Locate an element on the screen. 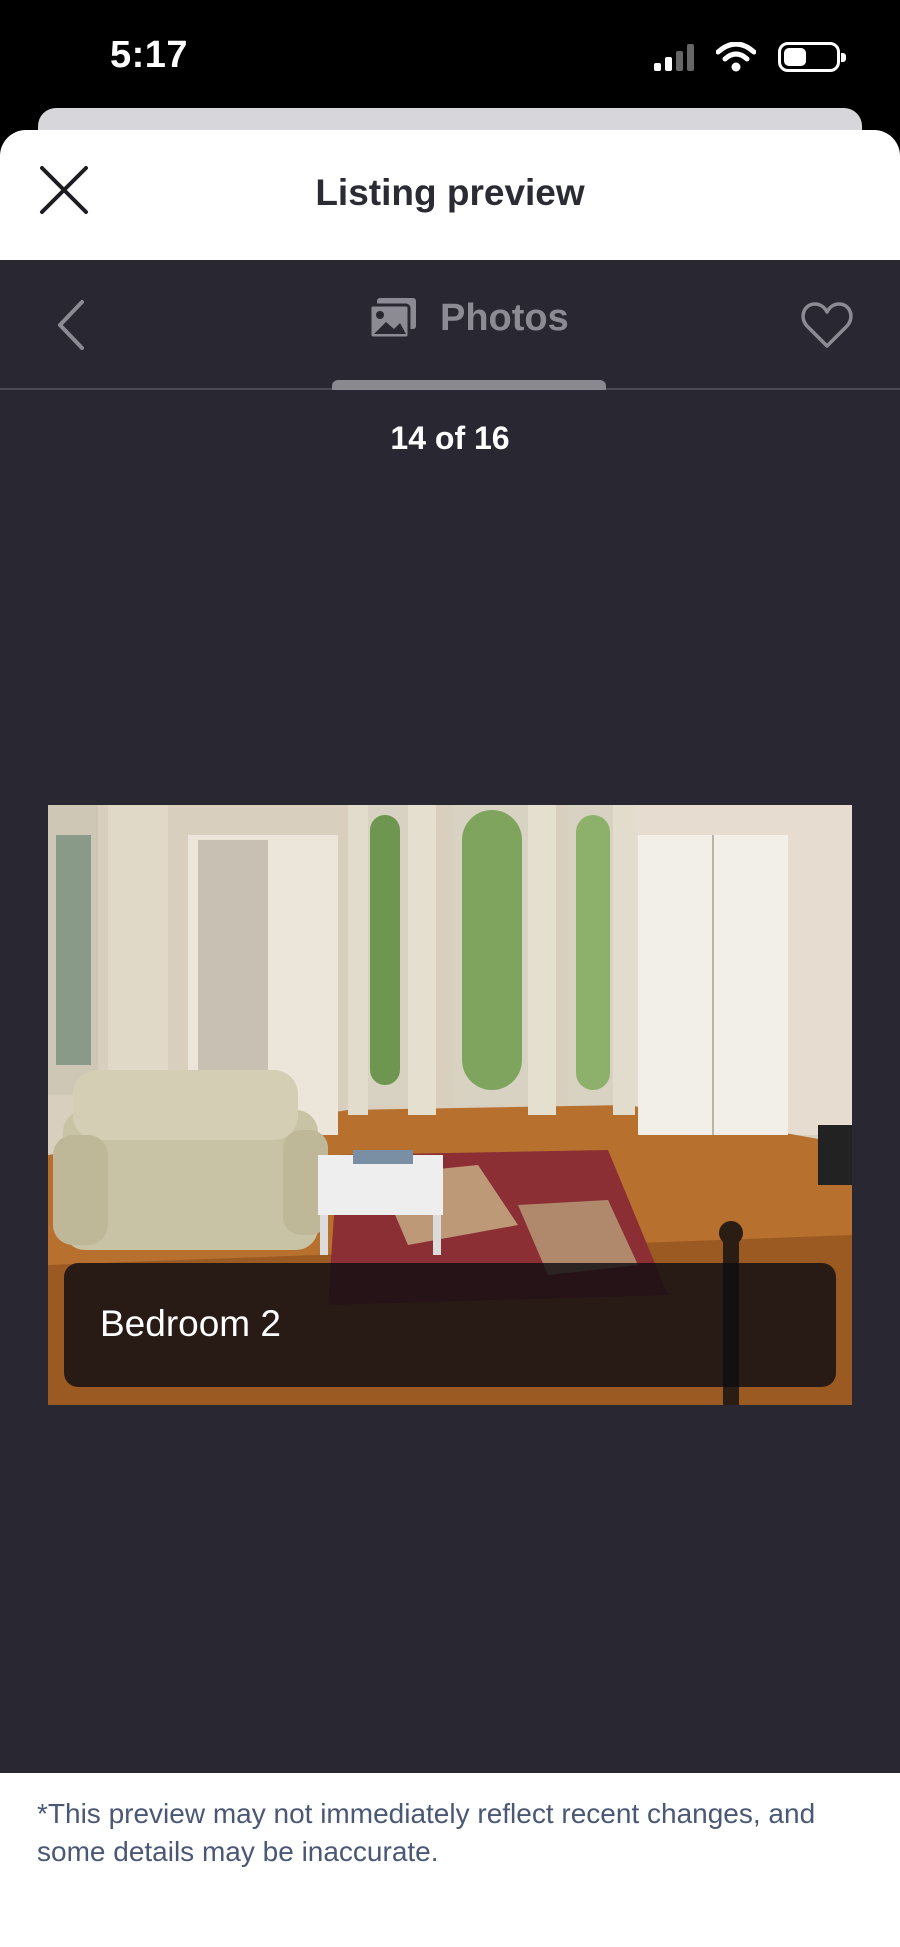  status-icons is located at coordinates (750, 57).